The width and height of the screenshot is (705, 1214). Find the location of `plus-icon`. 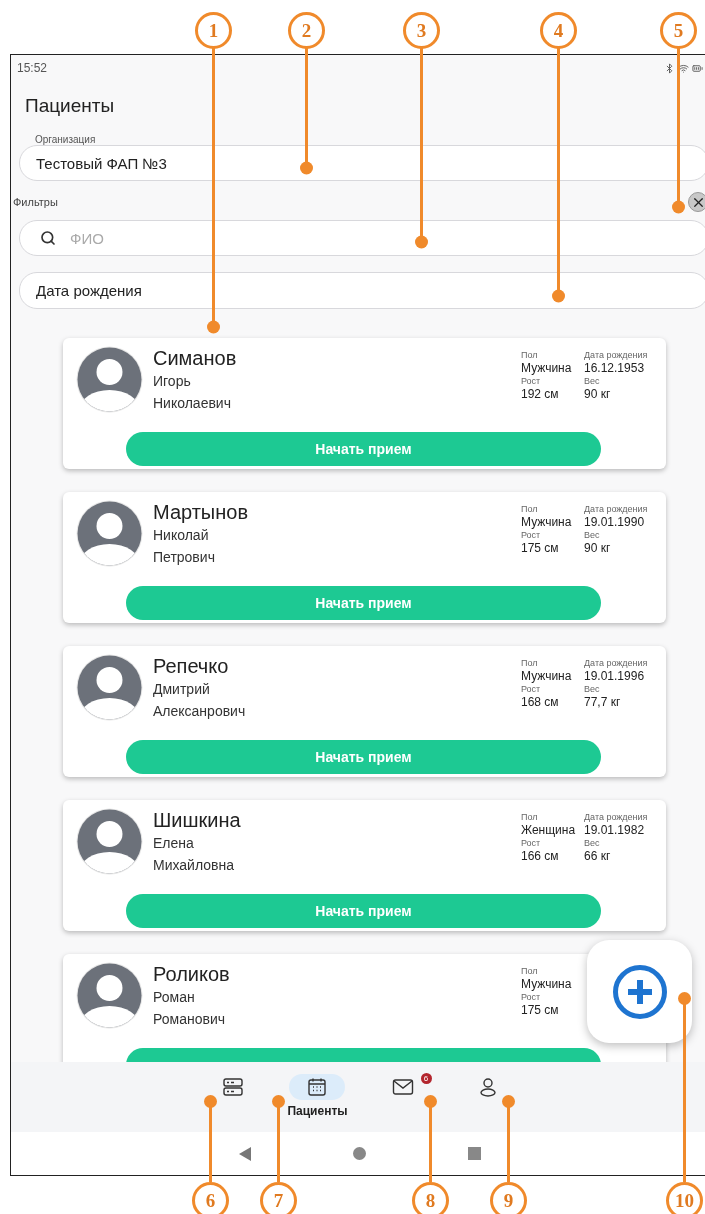

plus-icon is located at coordinates (639, 991).